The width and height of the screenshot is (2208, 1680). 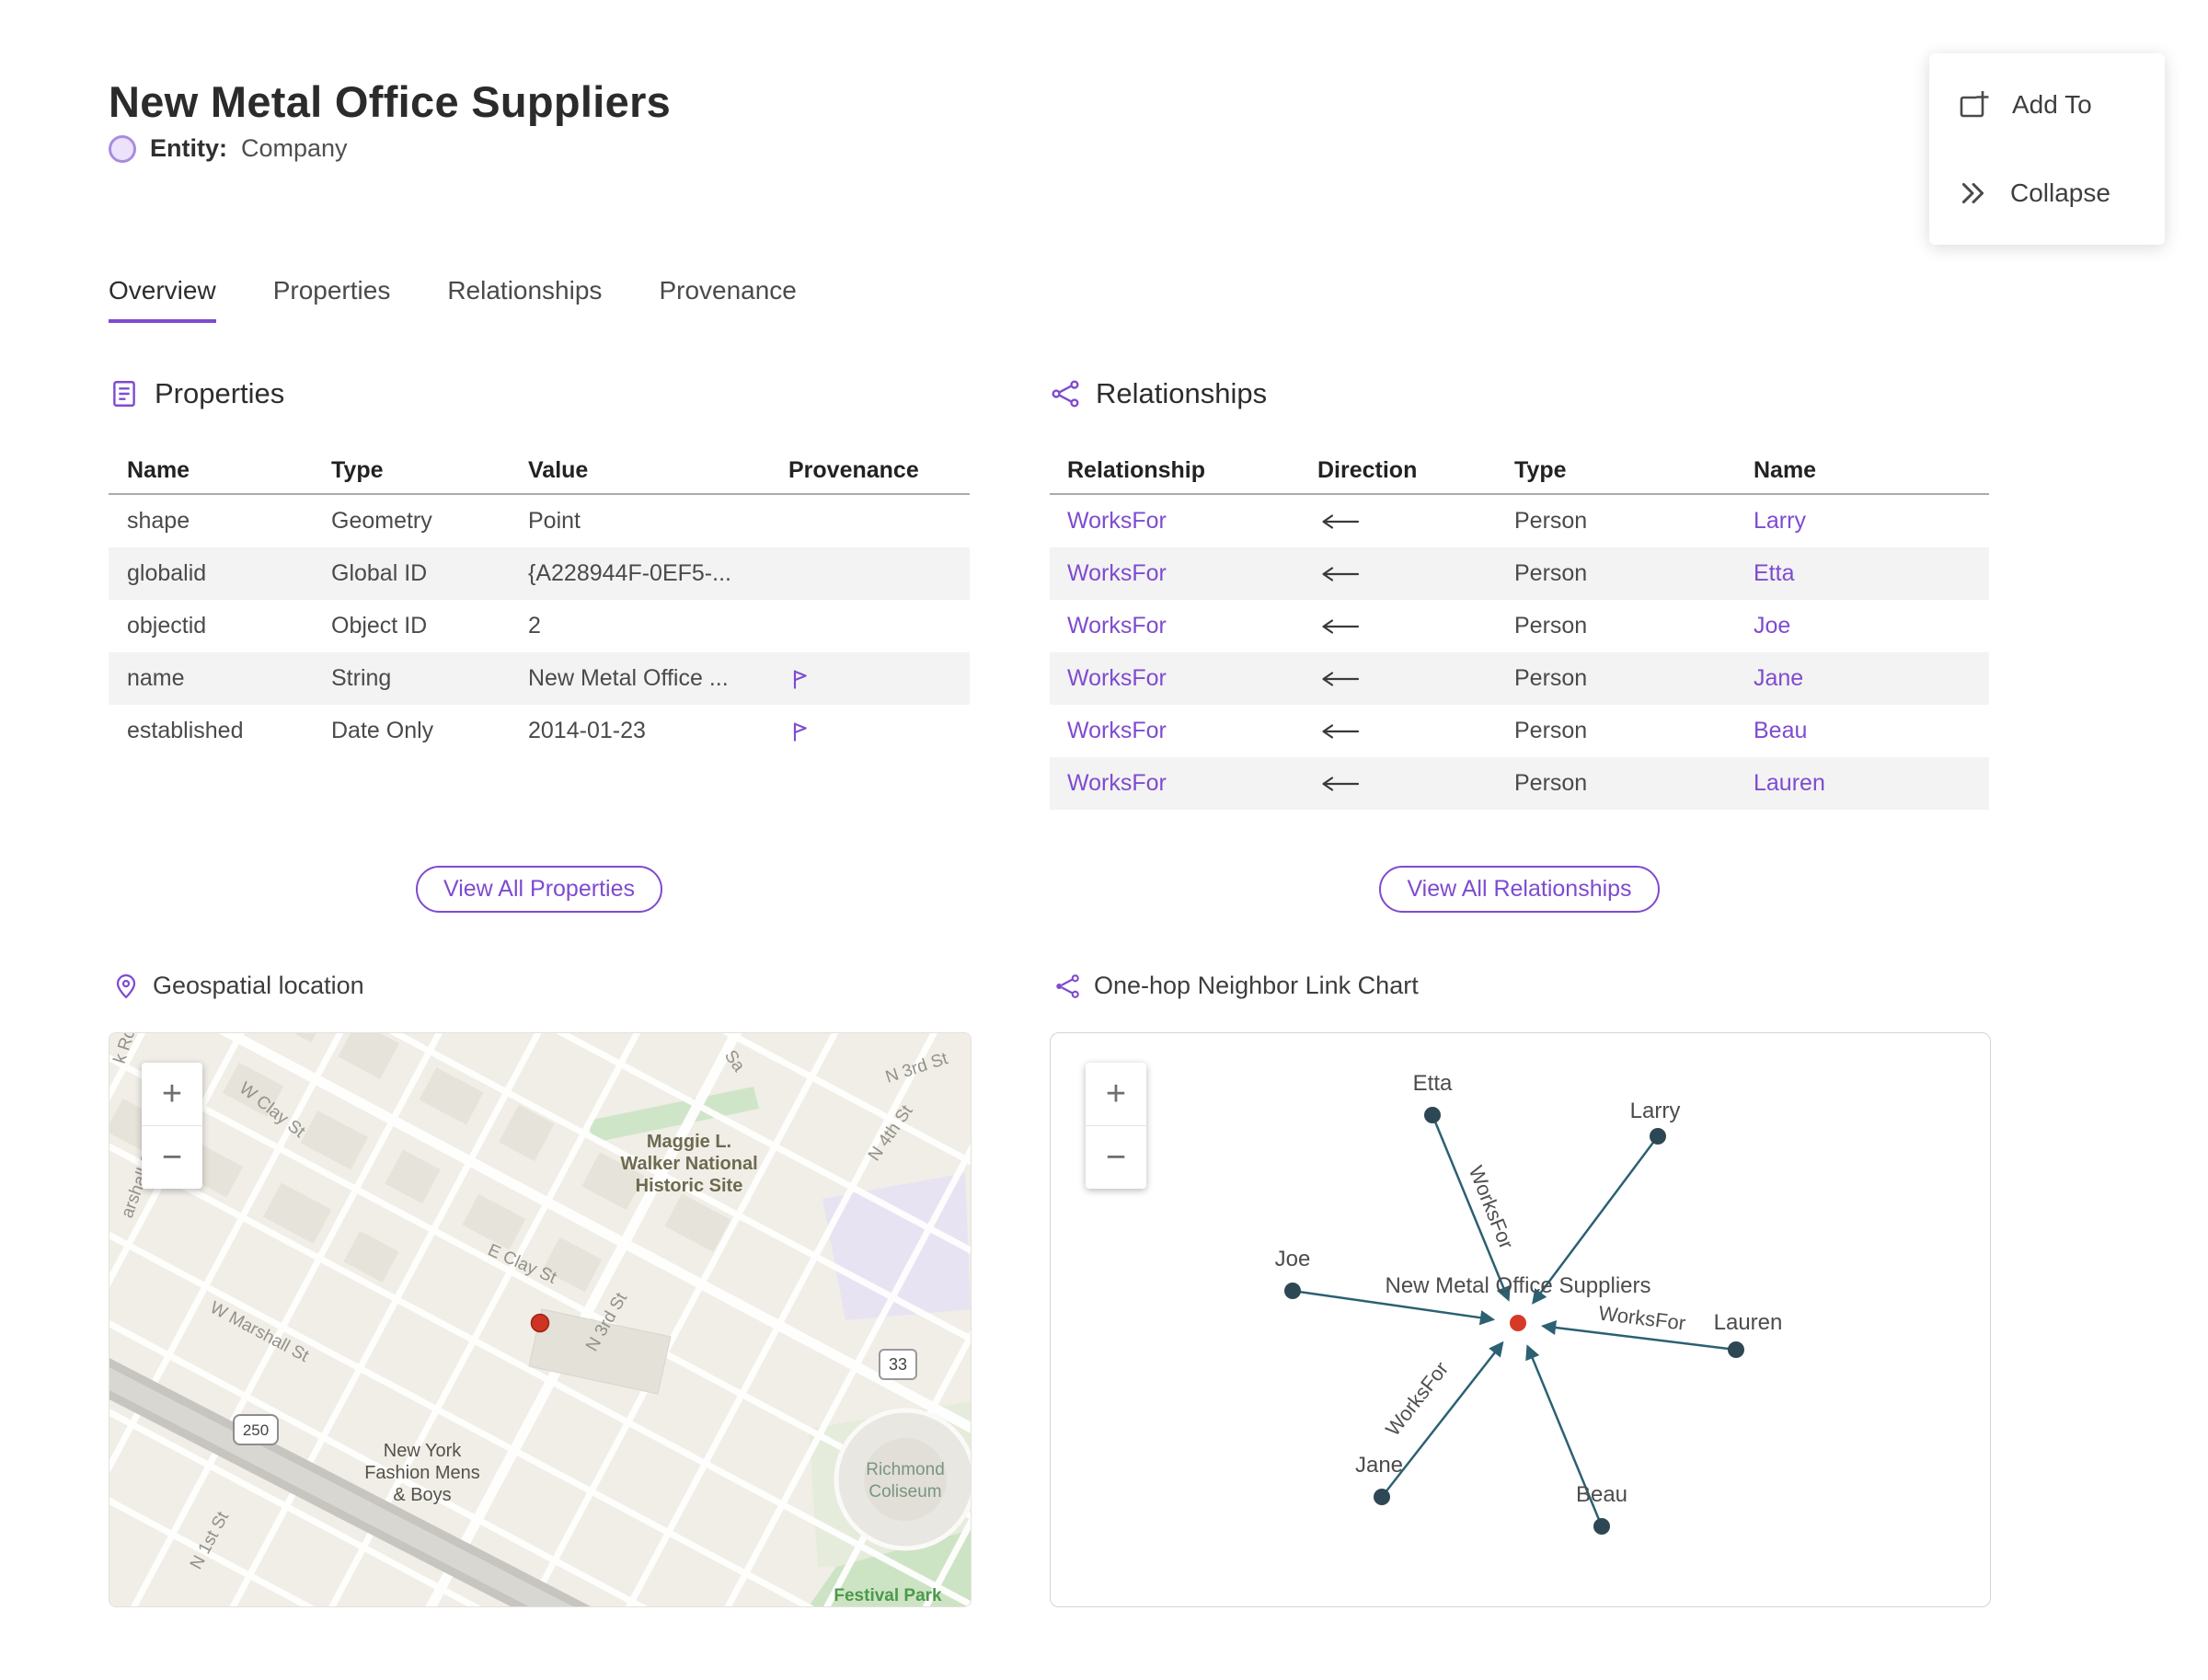 I want to click on entity-row: Entity: Company, so click(x=228, y=148).